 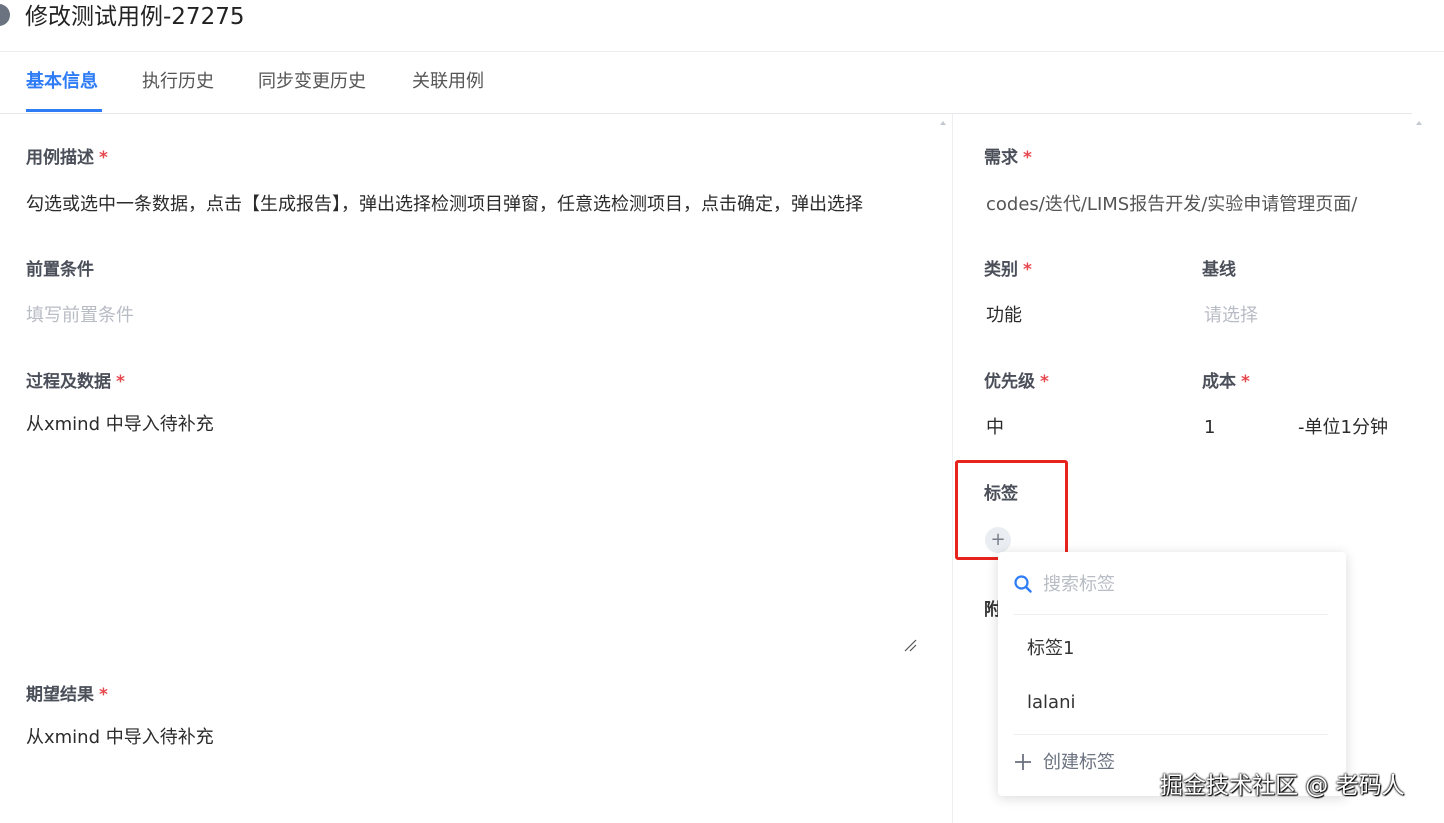 What do you see at coordinates (67, 158) in the screenshot?
I see `description-label: 用例描述 *` at bounding box center [67, 158].